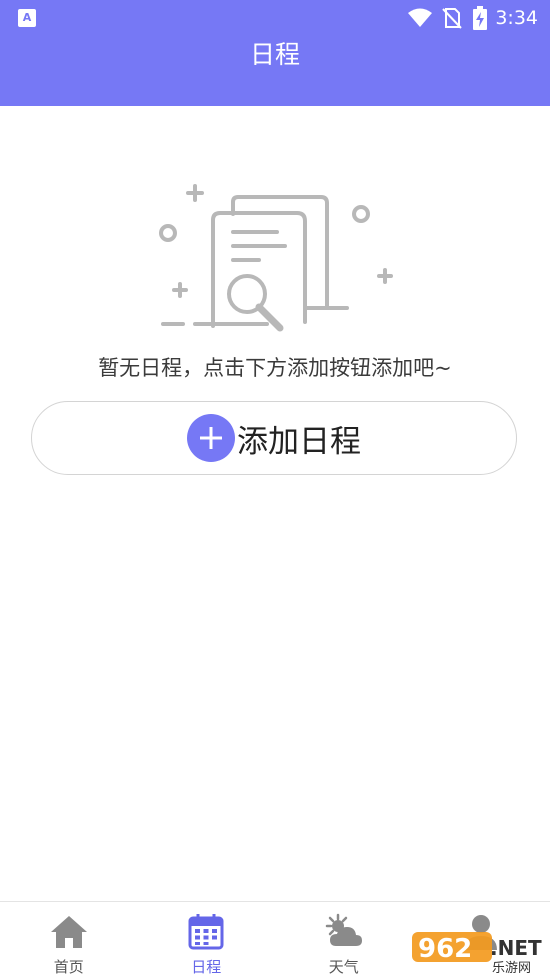 The image size is (550, 980). What do you see at coordinates (452, 18) in the screenshot?
I see `no-sim-icon` at bounding box center [452, 18].